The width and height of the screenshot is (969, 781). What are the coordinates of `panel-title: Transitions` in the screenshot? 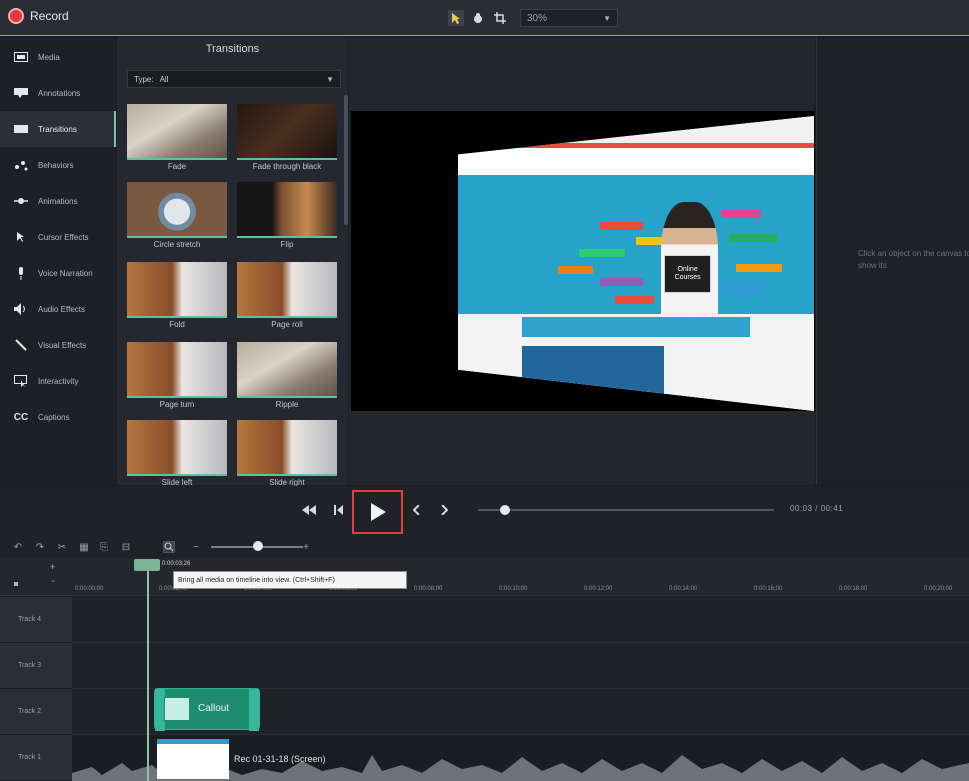 It's located at (232, 49).